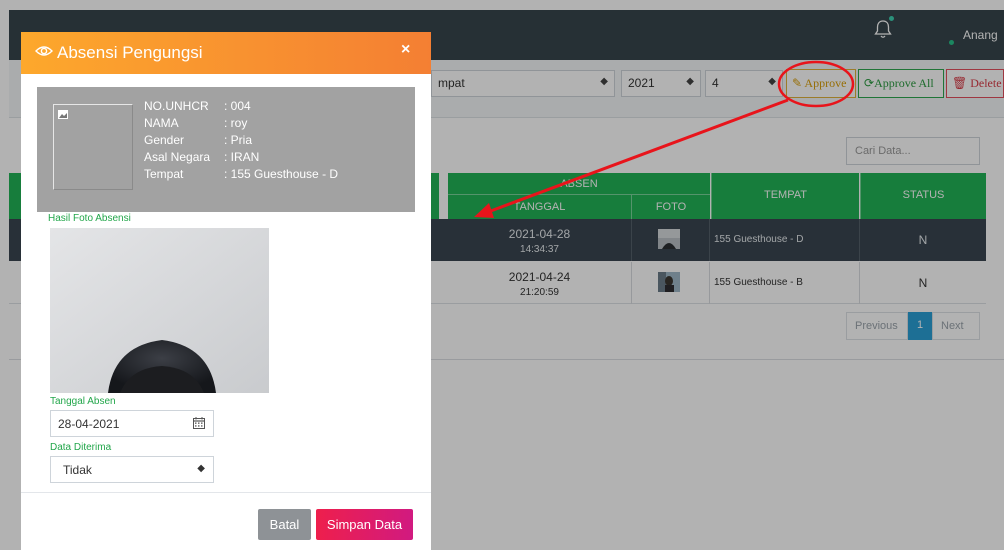 The image size is (1004, 550). I want to click on cancel-button: Batal, so click(284, 524).